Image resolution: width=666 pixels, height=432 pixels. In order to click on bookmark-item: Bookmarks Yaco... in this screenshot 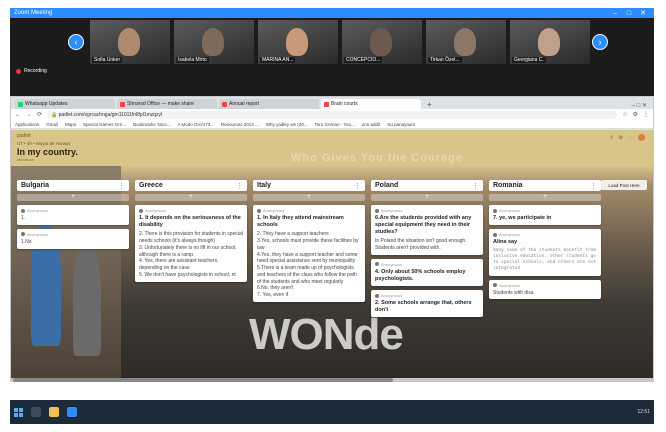, I will do `click(151, 124)`.